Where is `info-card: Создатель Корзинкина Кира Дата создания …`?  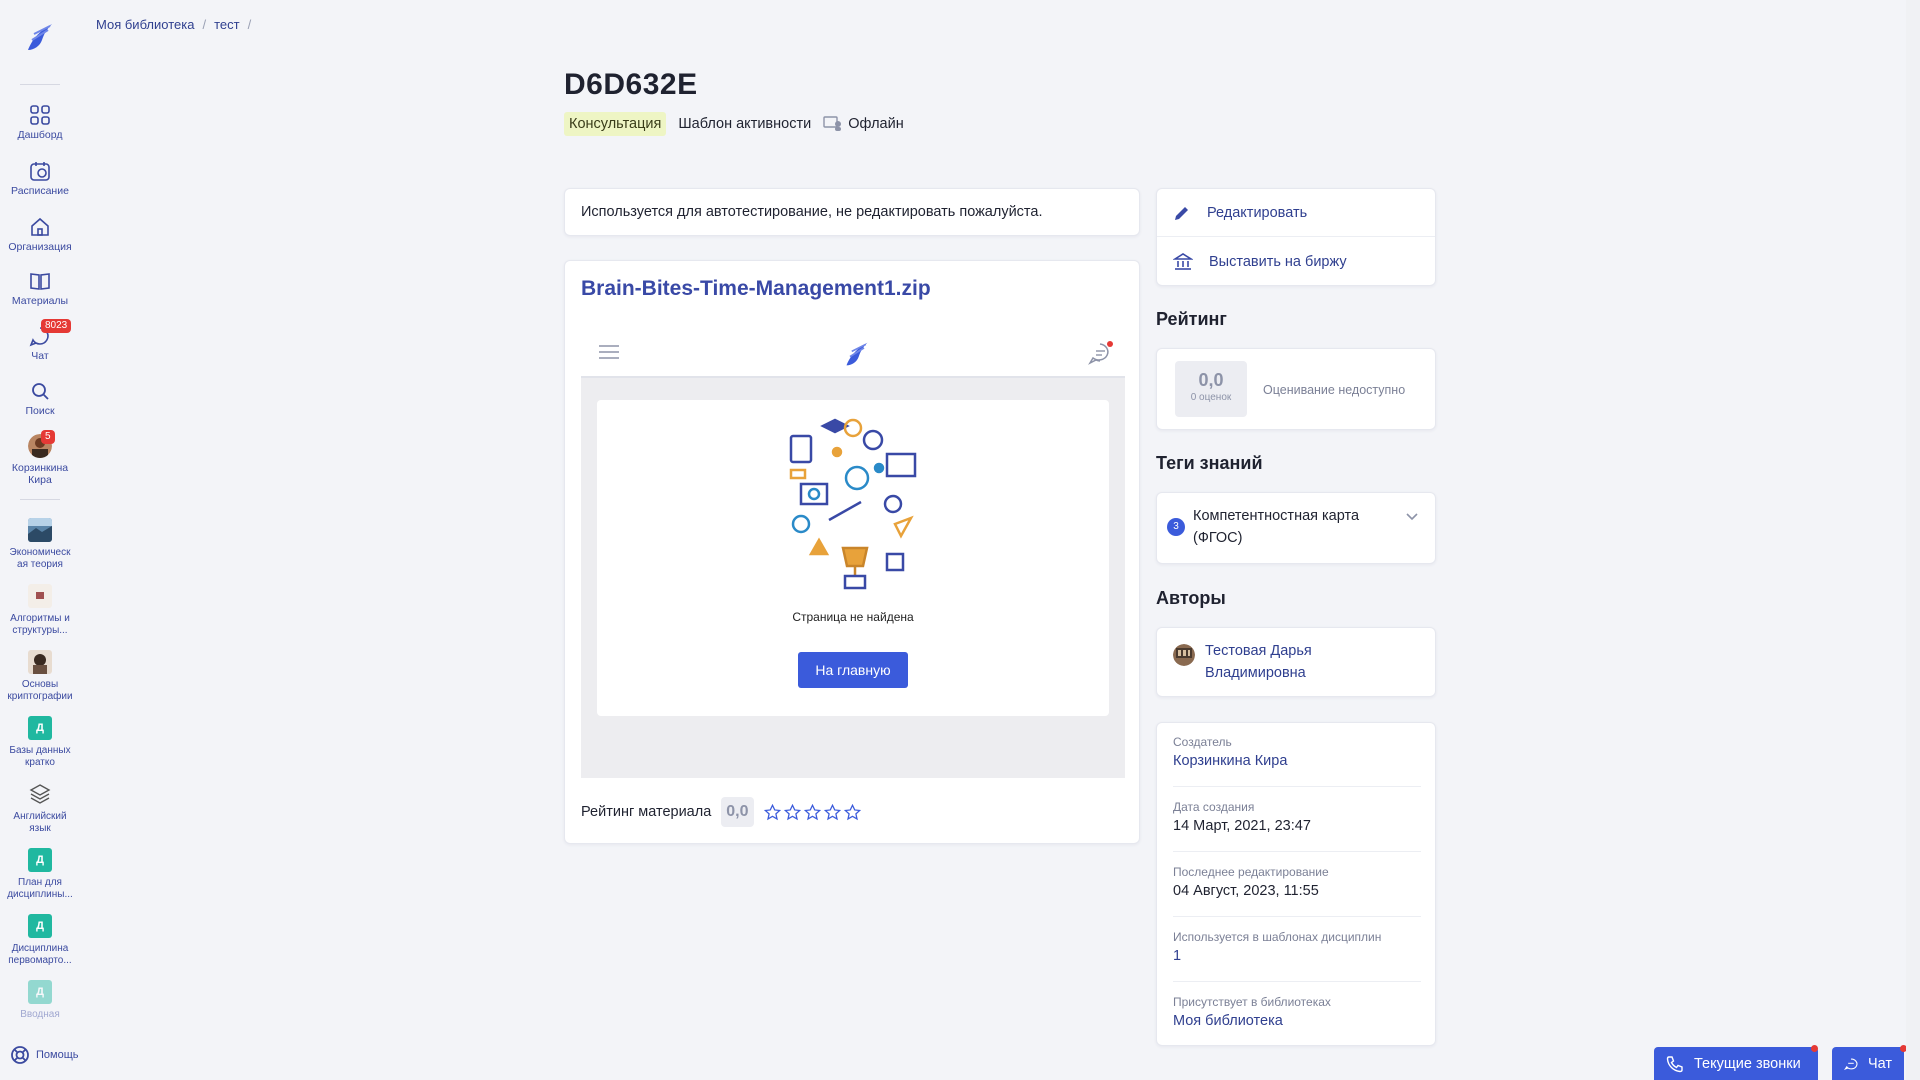 info-card: Создатель Корзинкина Кира Дата создания … is located at coordinates (1296, 884).